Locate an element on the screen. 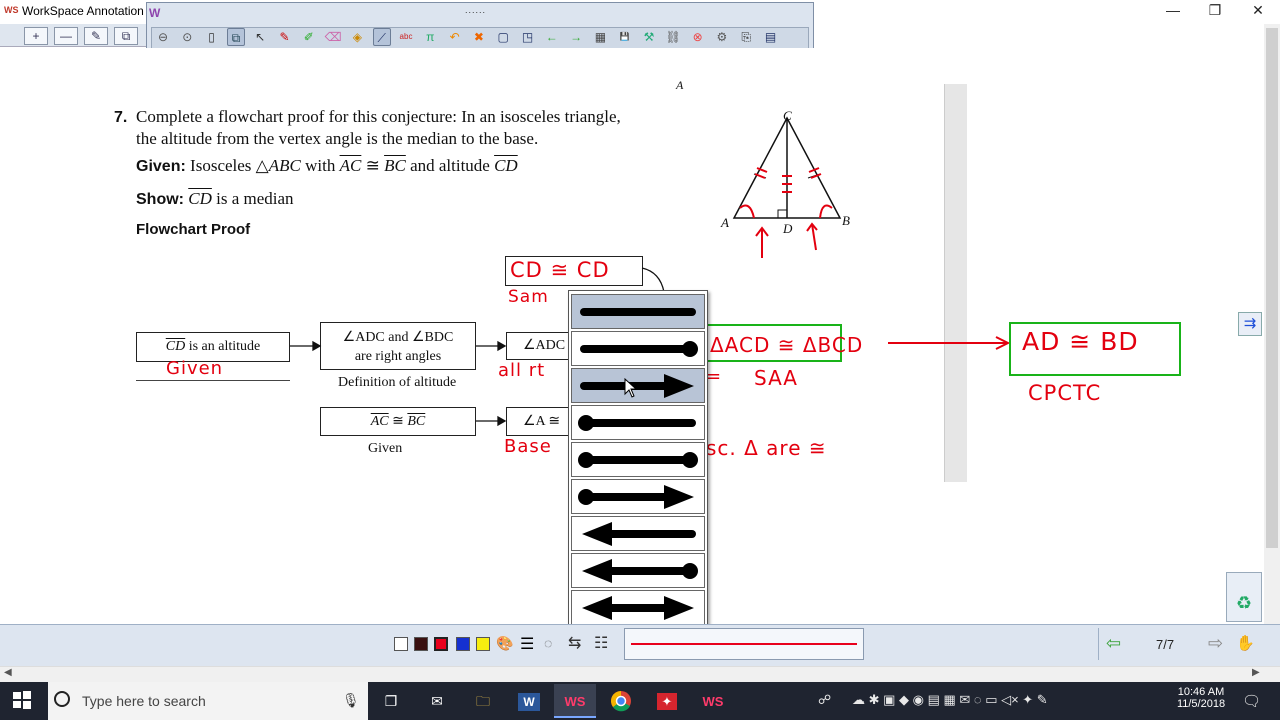  vertex-c-label: C is located at coordinates (787, 115).